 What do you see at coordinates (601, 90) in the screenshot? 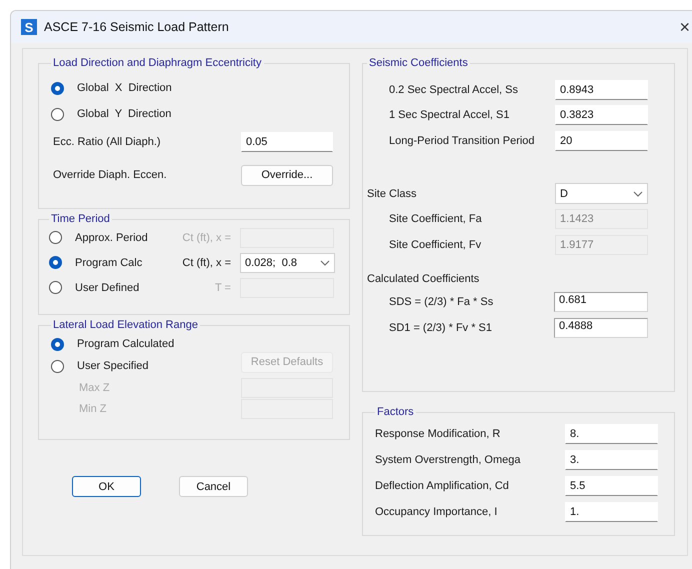
I see `input-field: 0.8943` at bounding box center [601, 90].